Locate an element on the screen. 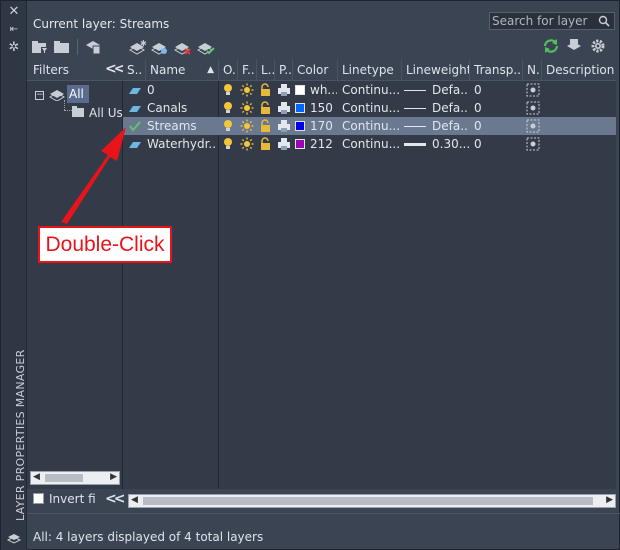  layer-thawed-sun-icon is located at coordinates (247, 146).